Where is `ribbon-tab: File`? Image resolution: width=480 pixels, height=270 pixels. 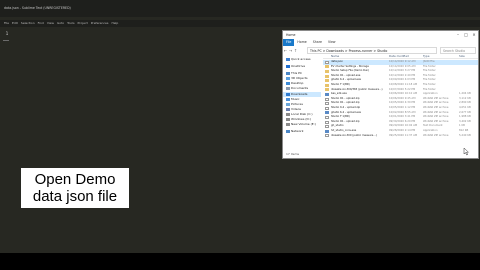
ribbon-tab: File is located at coordinates (289, 42).